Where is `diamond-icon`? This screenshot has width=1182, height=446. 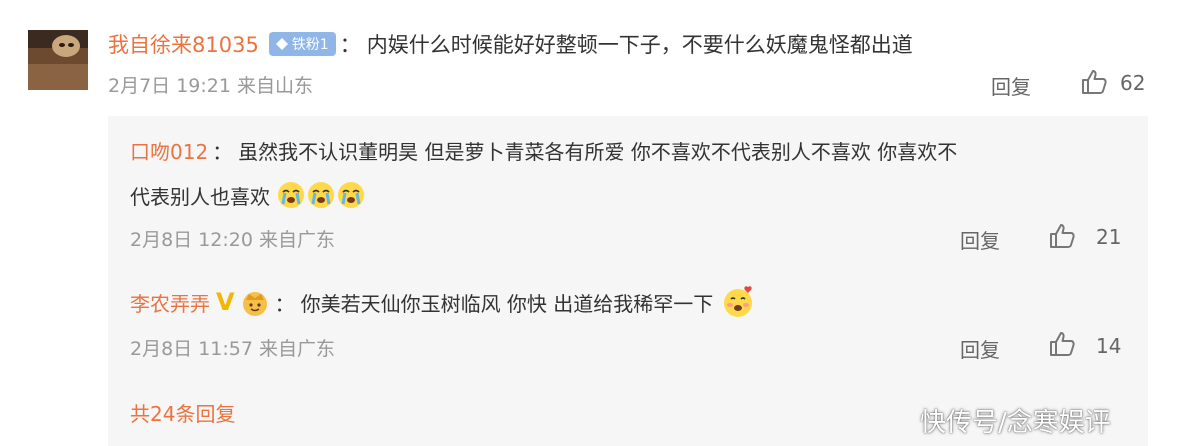 diamond-icon is located at coordinates (281, 44).